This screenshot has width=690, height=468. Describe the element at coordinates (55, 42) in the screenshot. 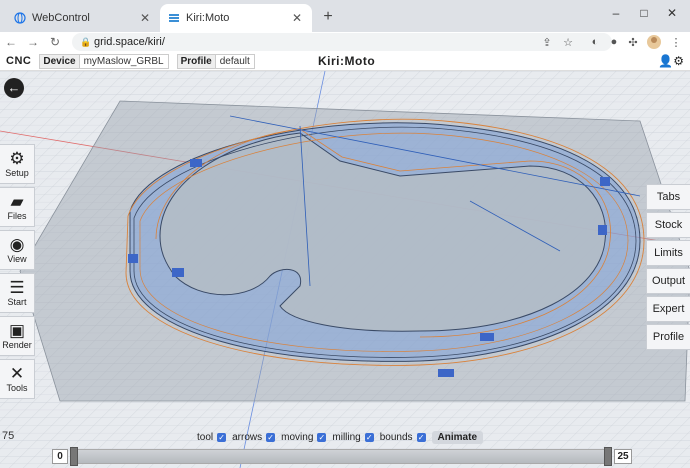

I see `reload-icon: ↻` at that location.